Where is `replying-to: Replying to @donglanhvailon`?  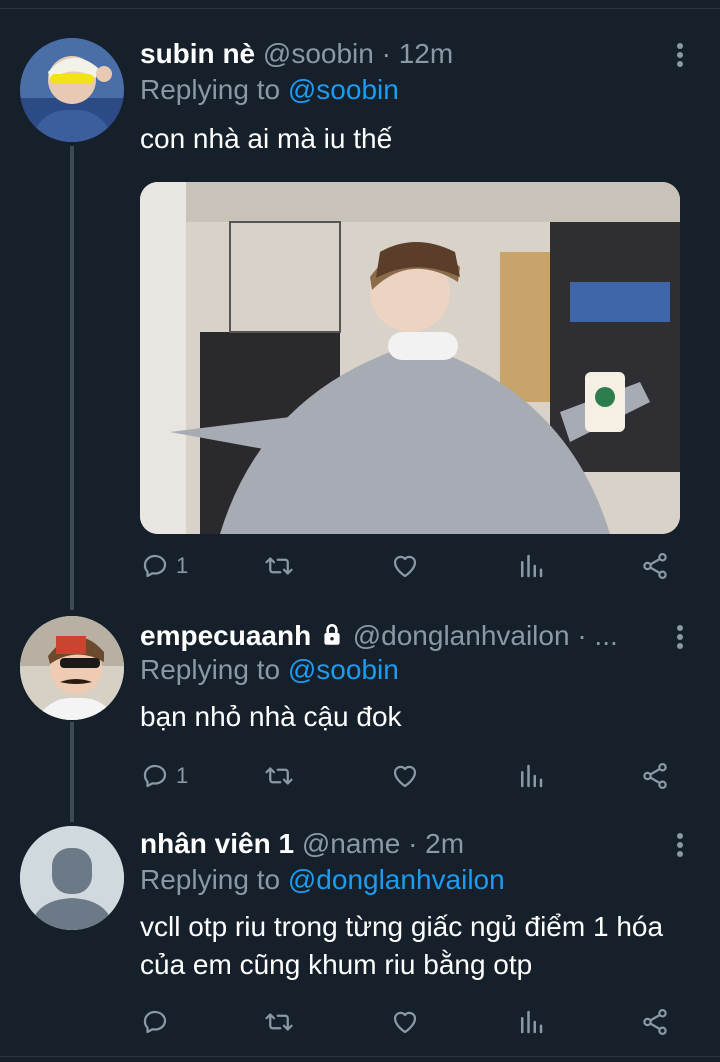
replying-to: Replying to @donglanhvailon is located at coordinates (322, 879).